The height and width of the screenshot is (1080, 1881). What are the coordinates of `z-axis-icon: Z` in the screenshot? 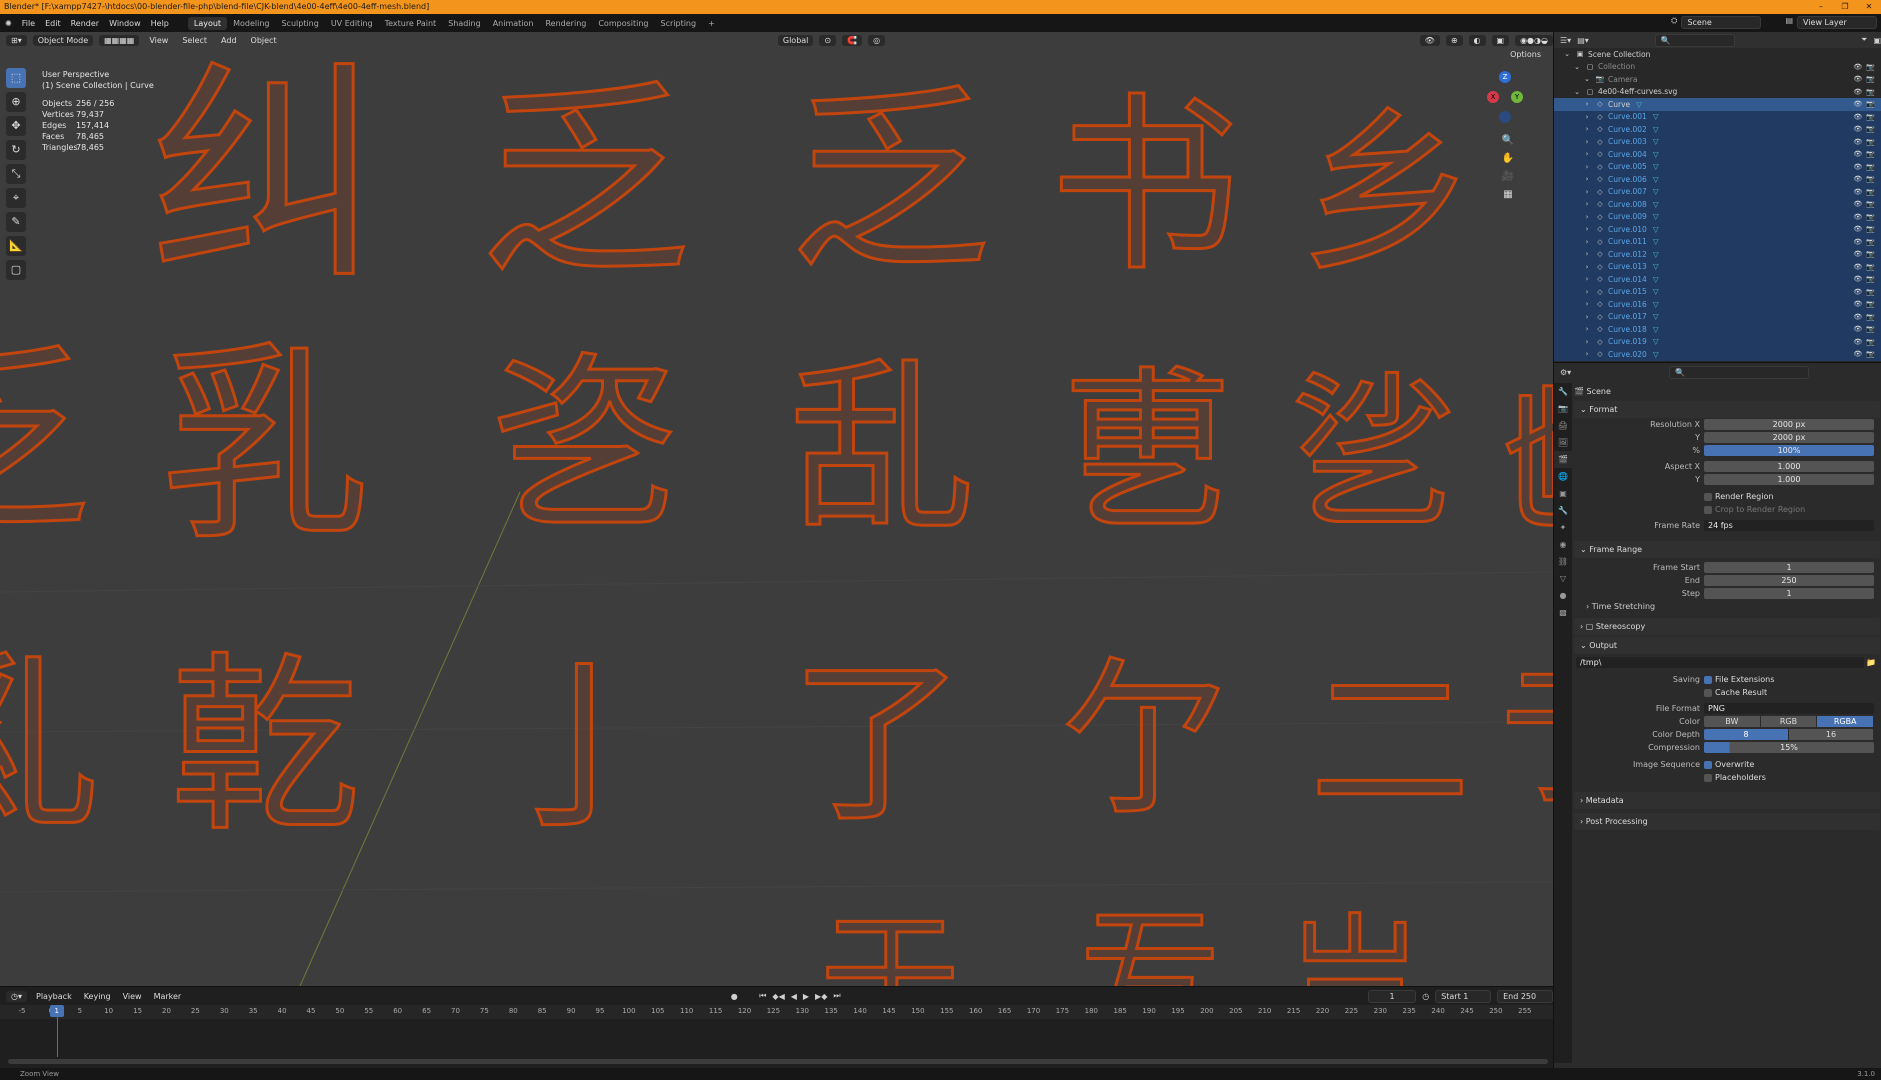 It's located at (1505, 77).